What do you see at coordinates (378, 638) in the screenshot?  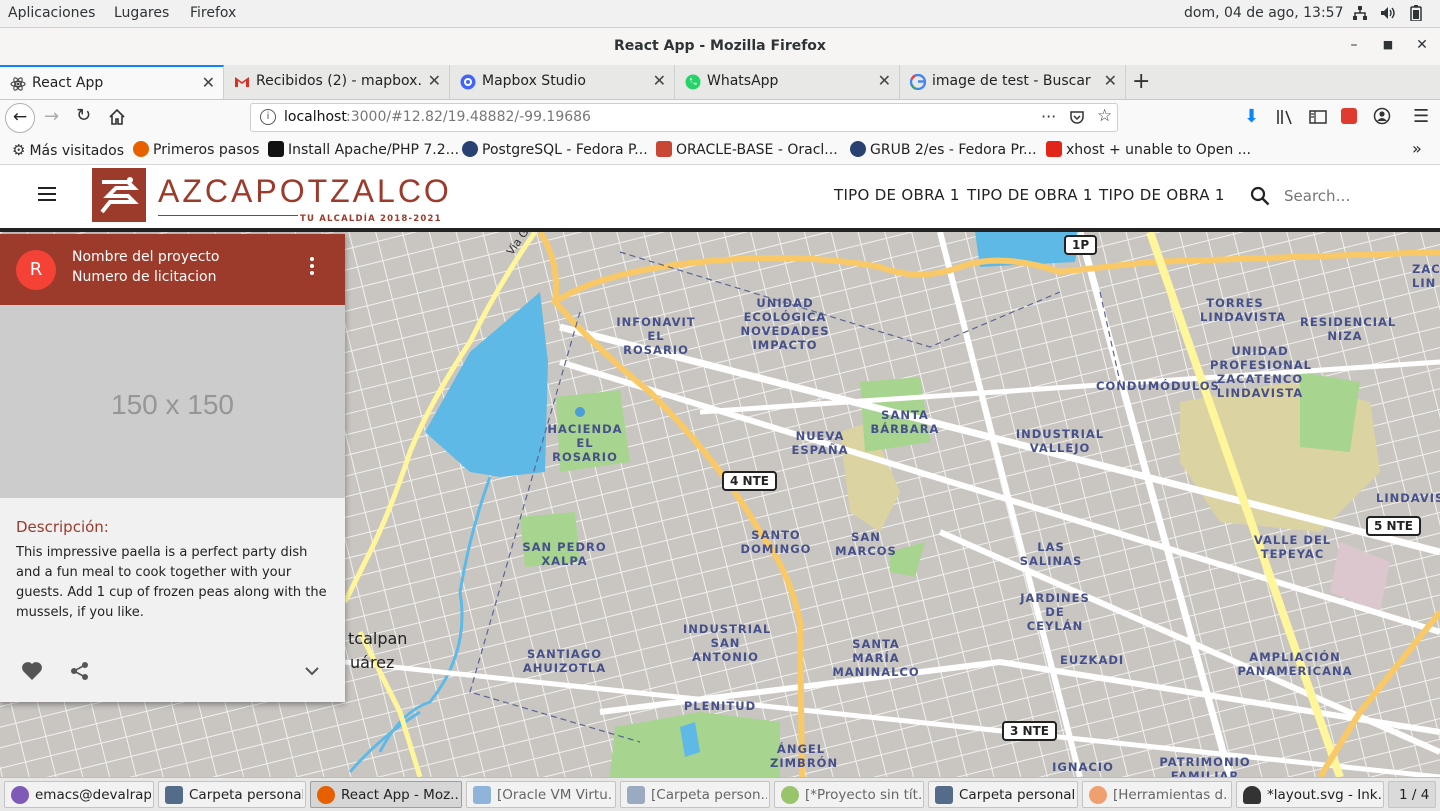 I see `map-label-place: tcalpan` at bounding box center [378, 638].